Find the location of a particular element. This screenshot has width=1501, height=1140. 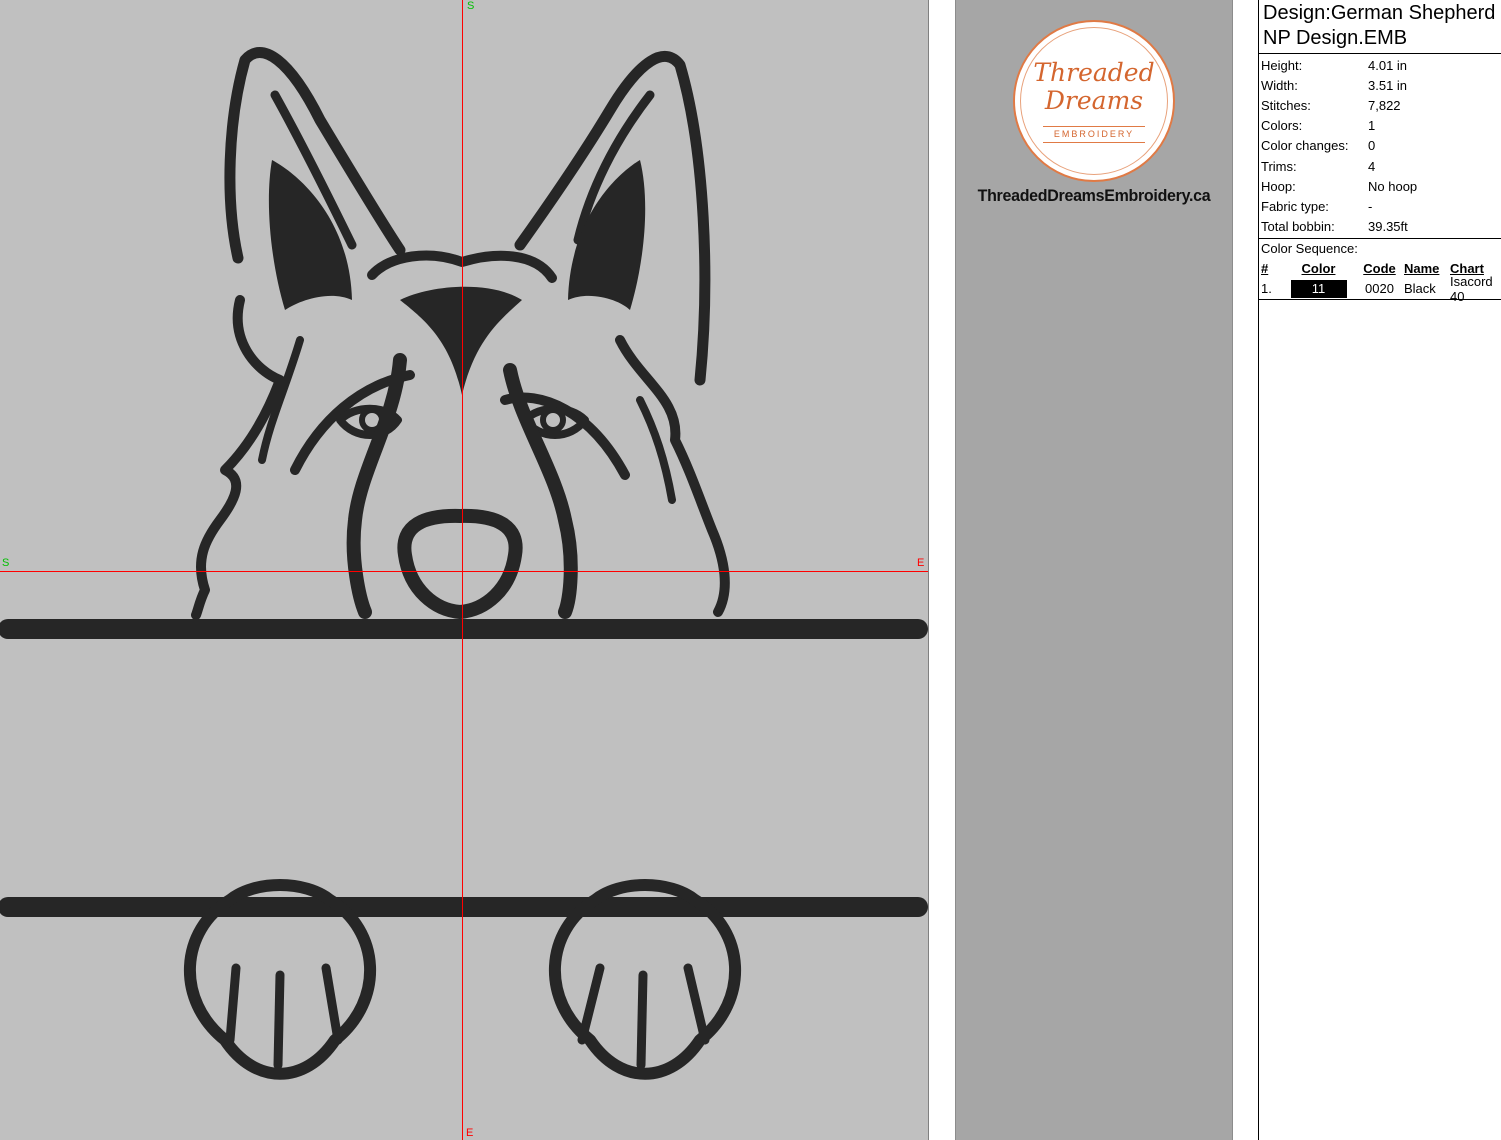

stat-stitches: Stitches: 7,822 is located at coordinates (1380, 105).